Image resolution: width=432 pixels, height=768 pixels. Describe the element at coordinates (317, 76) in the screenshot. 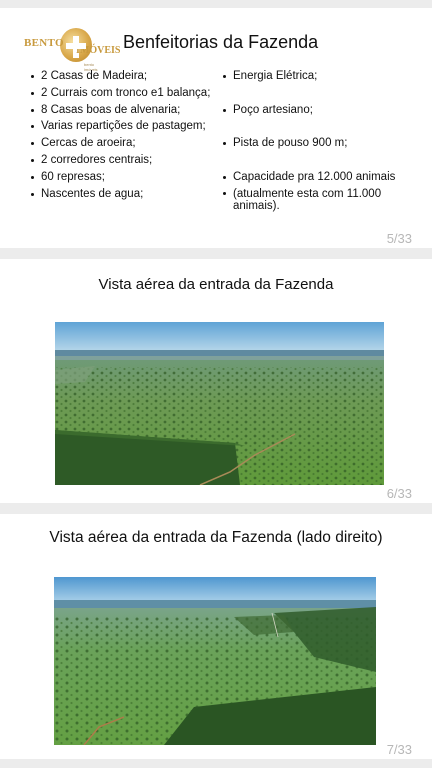

I see `list-item: Energia Elétrica;` at that location.